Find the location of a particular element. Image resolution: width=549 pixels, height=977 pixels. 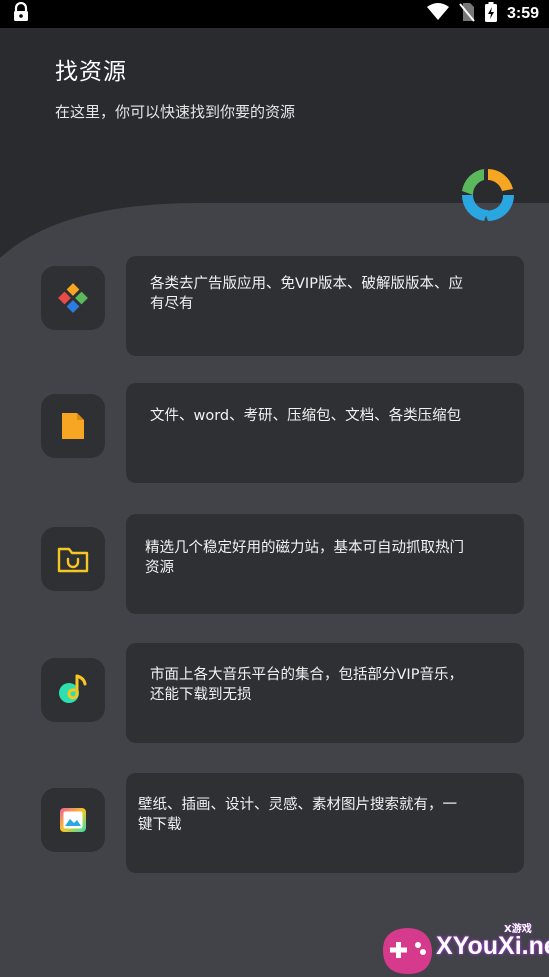

watermark-brand: XYouXi.net is located at coordinates (492, 946).